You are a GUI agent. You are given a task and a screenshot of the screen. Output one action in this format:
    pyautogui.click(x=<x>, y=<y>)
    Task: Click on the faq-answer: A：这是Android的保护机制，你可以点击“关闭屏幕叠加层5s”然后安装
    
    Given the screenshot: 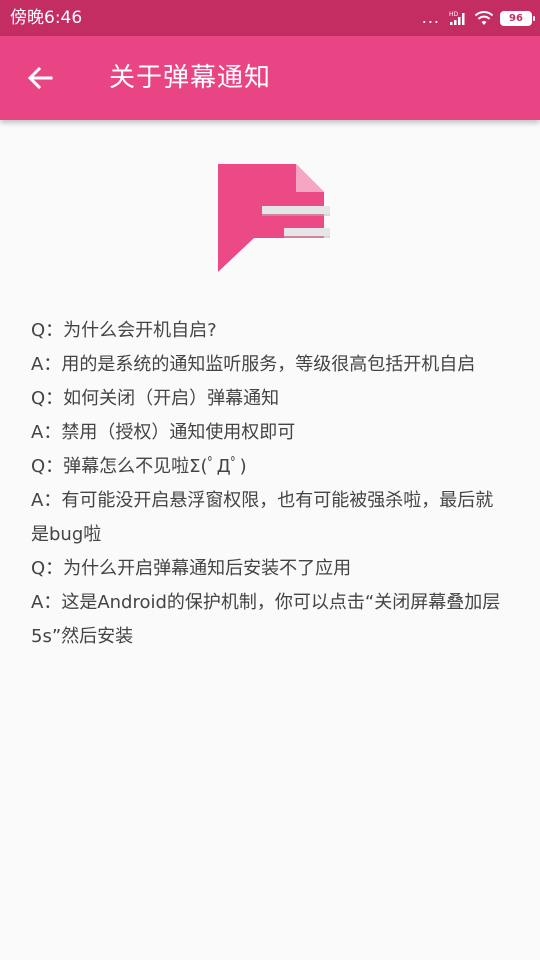 What is the action you would take?
    pyautogui.click(x=266, y=619)
    